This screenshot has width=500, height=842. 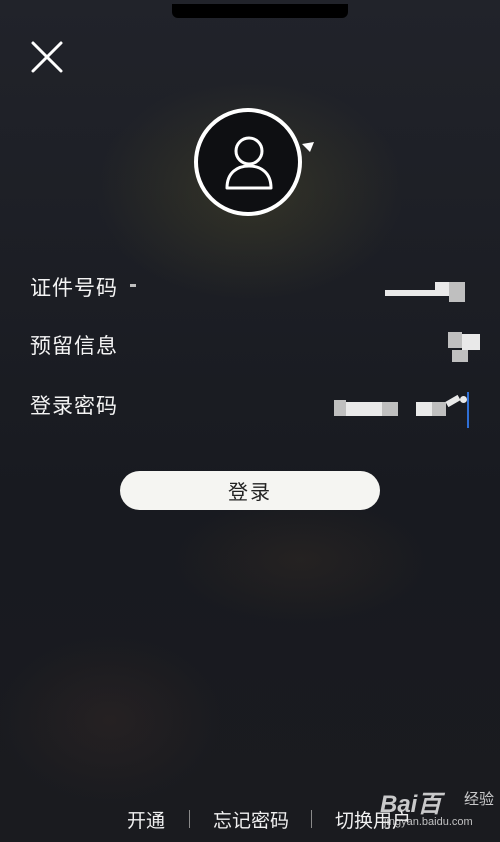 What do you see at coordinates (308, 147) in the screenshot?
I see `avatar-edit-mark` at bounding box center [308, 147].